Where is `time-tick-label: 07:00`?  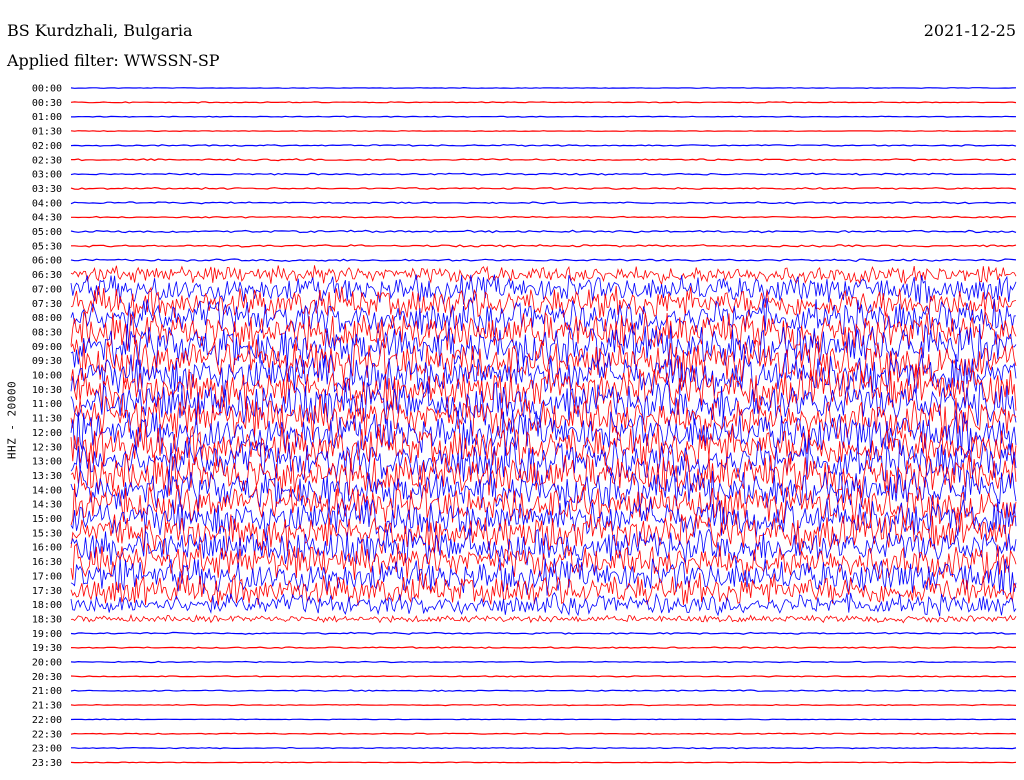
time-tick-label: 07:00 is located at coordinates (47, 289).